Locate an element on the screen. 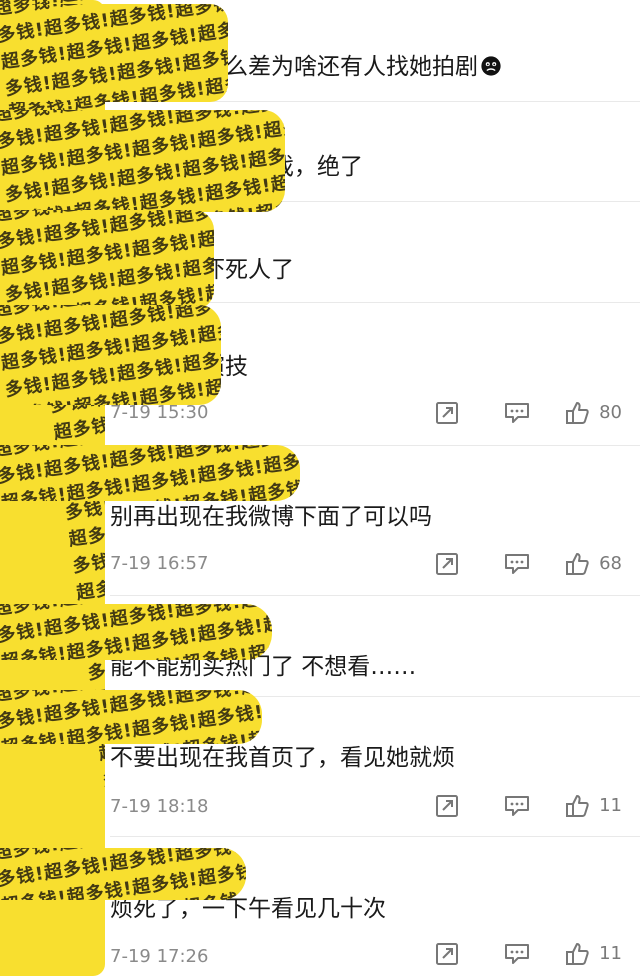  like-button: 68 is located at coordinates (587, 564).